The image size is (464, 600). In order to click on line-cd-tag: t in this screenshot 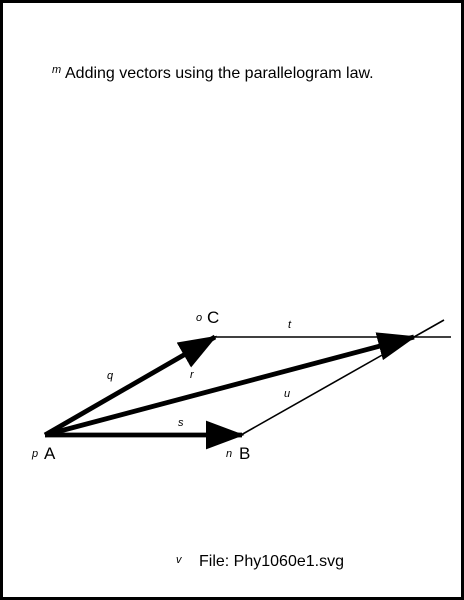, I will do `click(290, 325)`.